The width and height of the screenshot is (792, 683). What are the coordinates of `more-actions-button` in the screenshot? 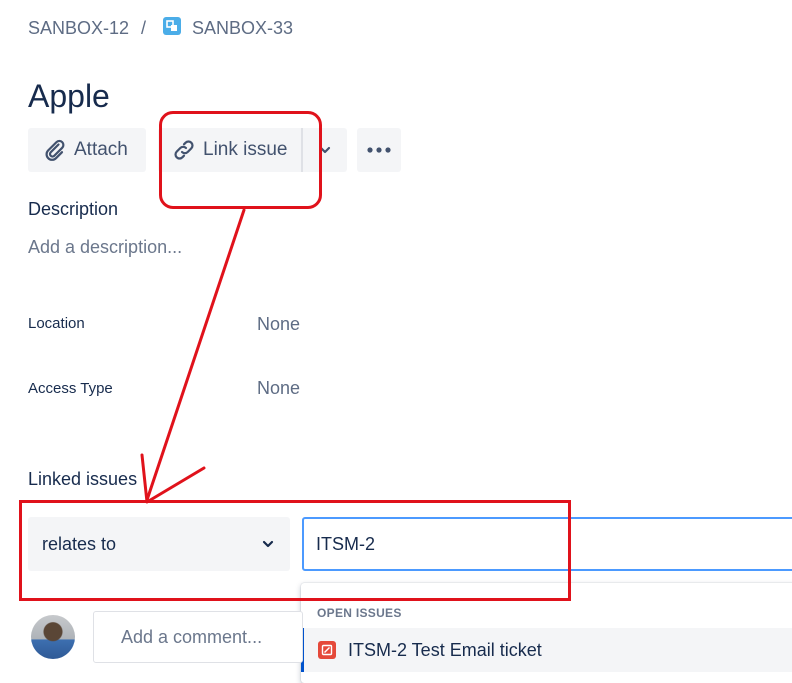 It's located at (379, 150).